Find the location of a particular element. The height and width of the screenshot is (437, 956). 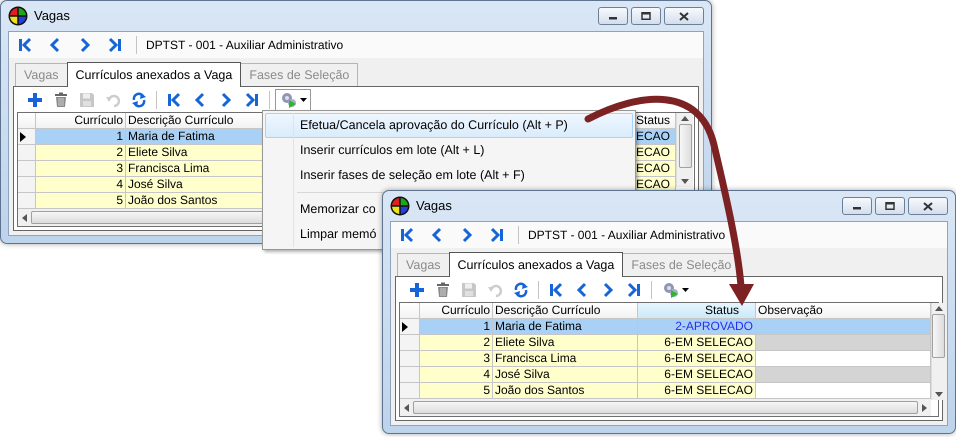

menu-item: Efetua/Cancela aprovação do Currículo (Alt + P) is located at coordinates (449, 125).